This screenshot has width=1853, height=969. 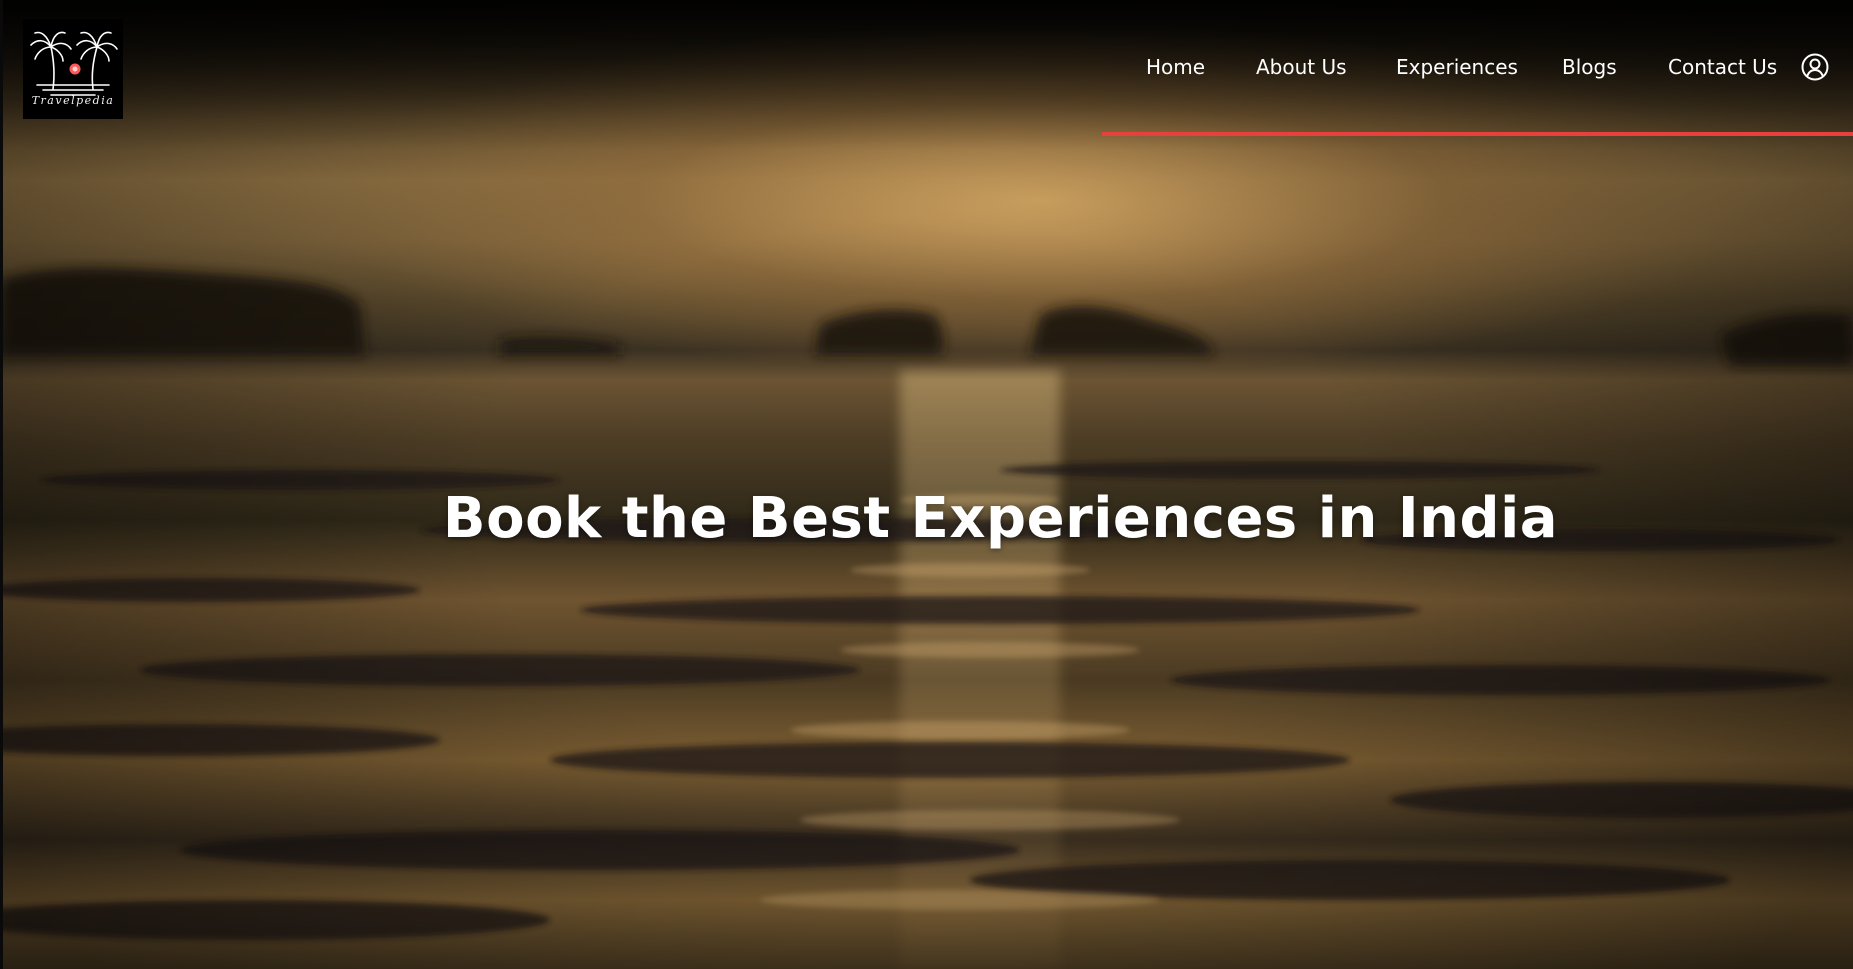 I want to click on nav-link-home: Home, so click(x=1175, y=67).